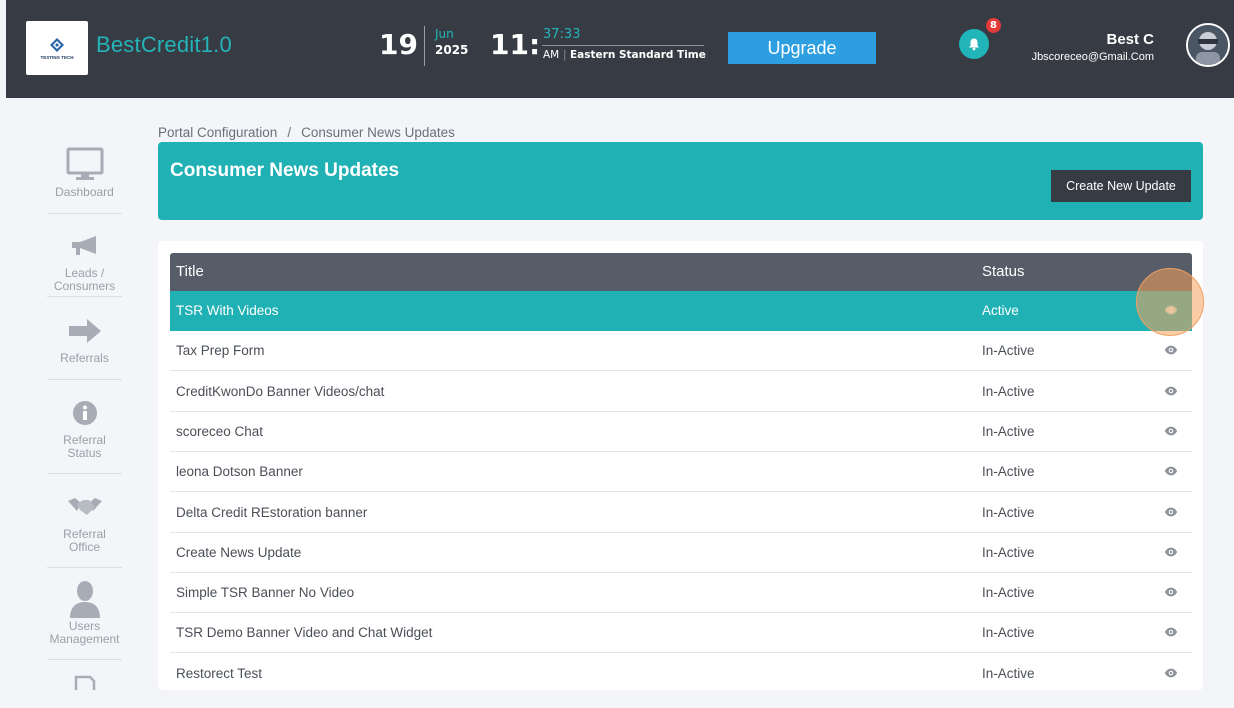  I want to click on row-title: TSR Demo Banner Video and Chat Widget, so click(304, 633).